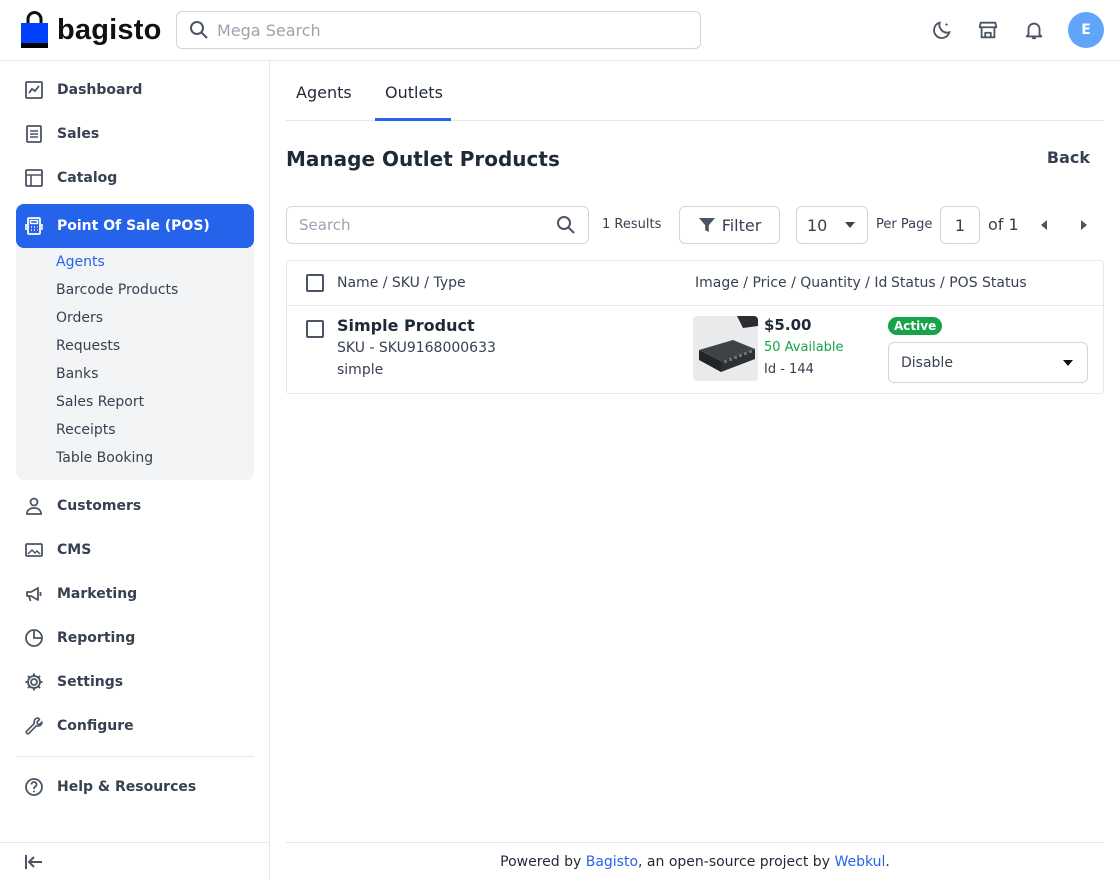 Image resolution: width=1120 pixels, height=880 pixels. Describe the element at coordinates (1086, 30) in the screenshot. I see `user-avatar: E` at that location.